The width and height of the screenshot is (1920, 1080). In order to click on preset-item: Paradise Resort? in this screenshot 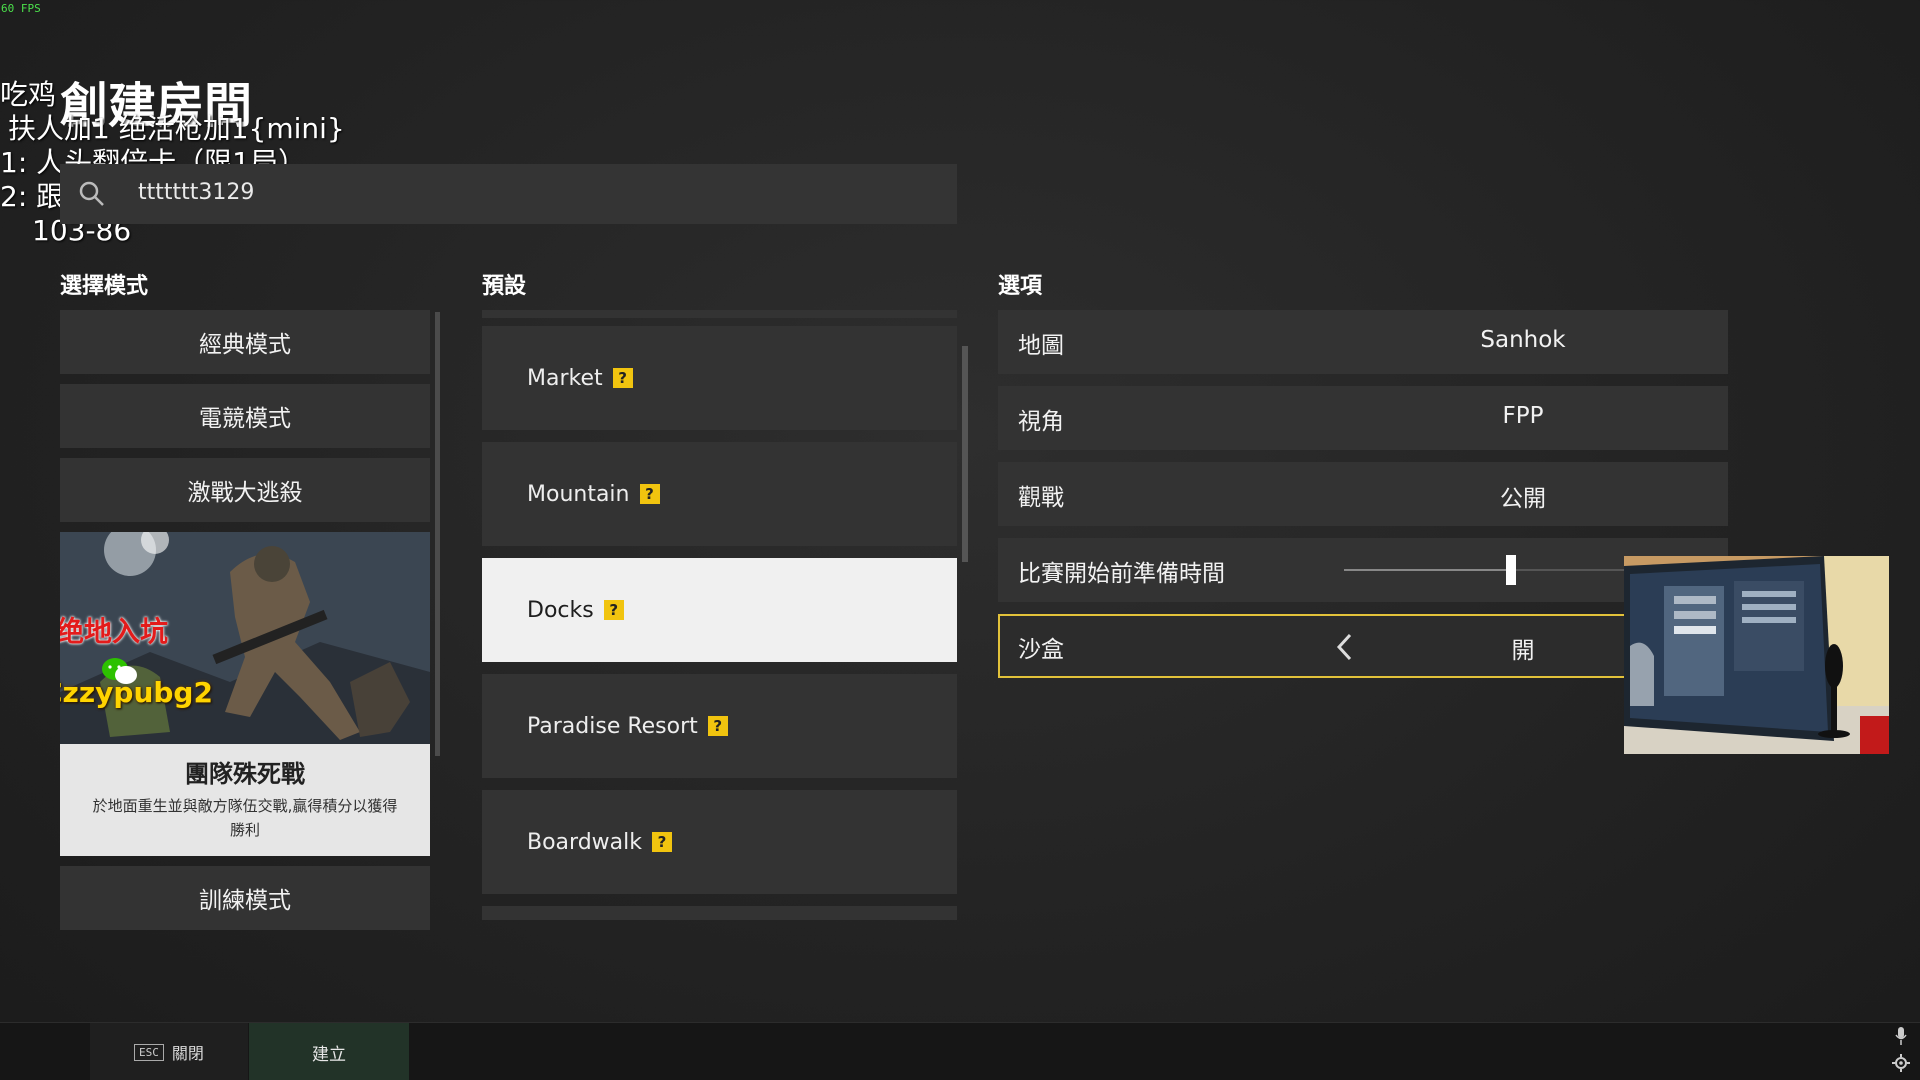, I will do `click(719, 726)`.